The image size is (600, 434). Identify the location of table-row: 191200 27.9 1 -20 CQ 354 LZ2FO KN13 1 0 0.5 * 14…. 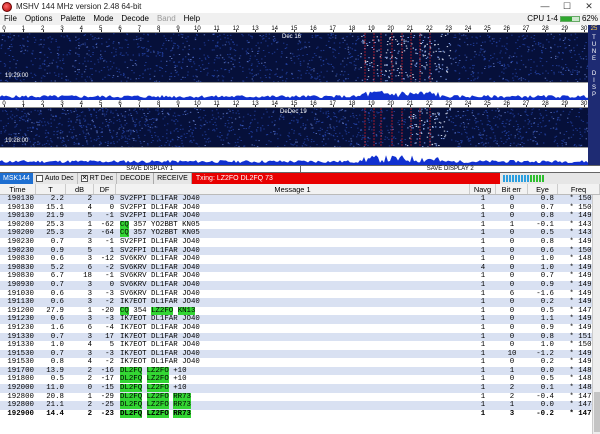
(300, 311).